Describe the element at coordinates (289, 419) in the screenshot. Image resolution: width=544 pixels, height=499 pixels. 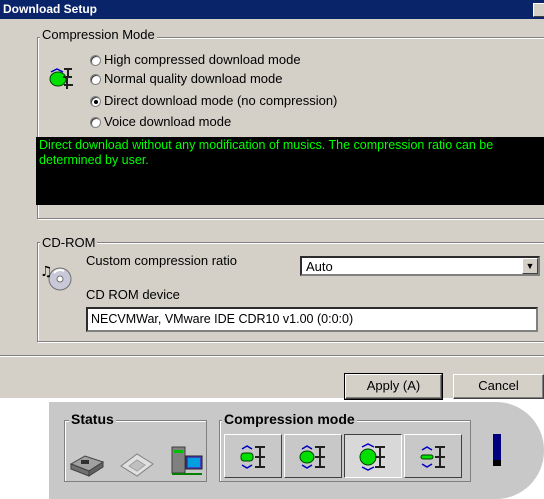
I see `compression-mode-toolbar-title: Compression mode` at that location.